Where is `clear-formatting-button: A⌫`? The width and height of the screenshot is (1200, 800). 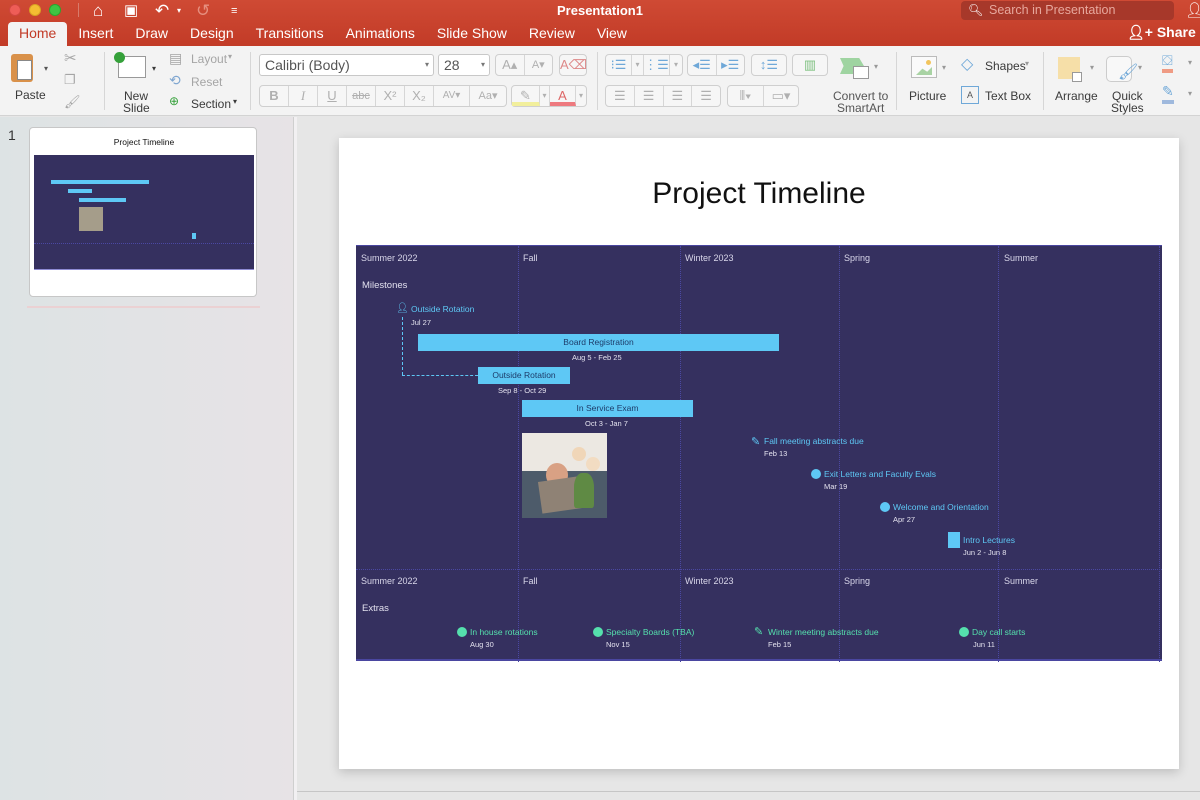
clear-formatting-button: A⌫ is located at coordinates (573, 65).